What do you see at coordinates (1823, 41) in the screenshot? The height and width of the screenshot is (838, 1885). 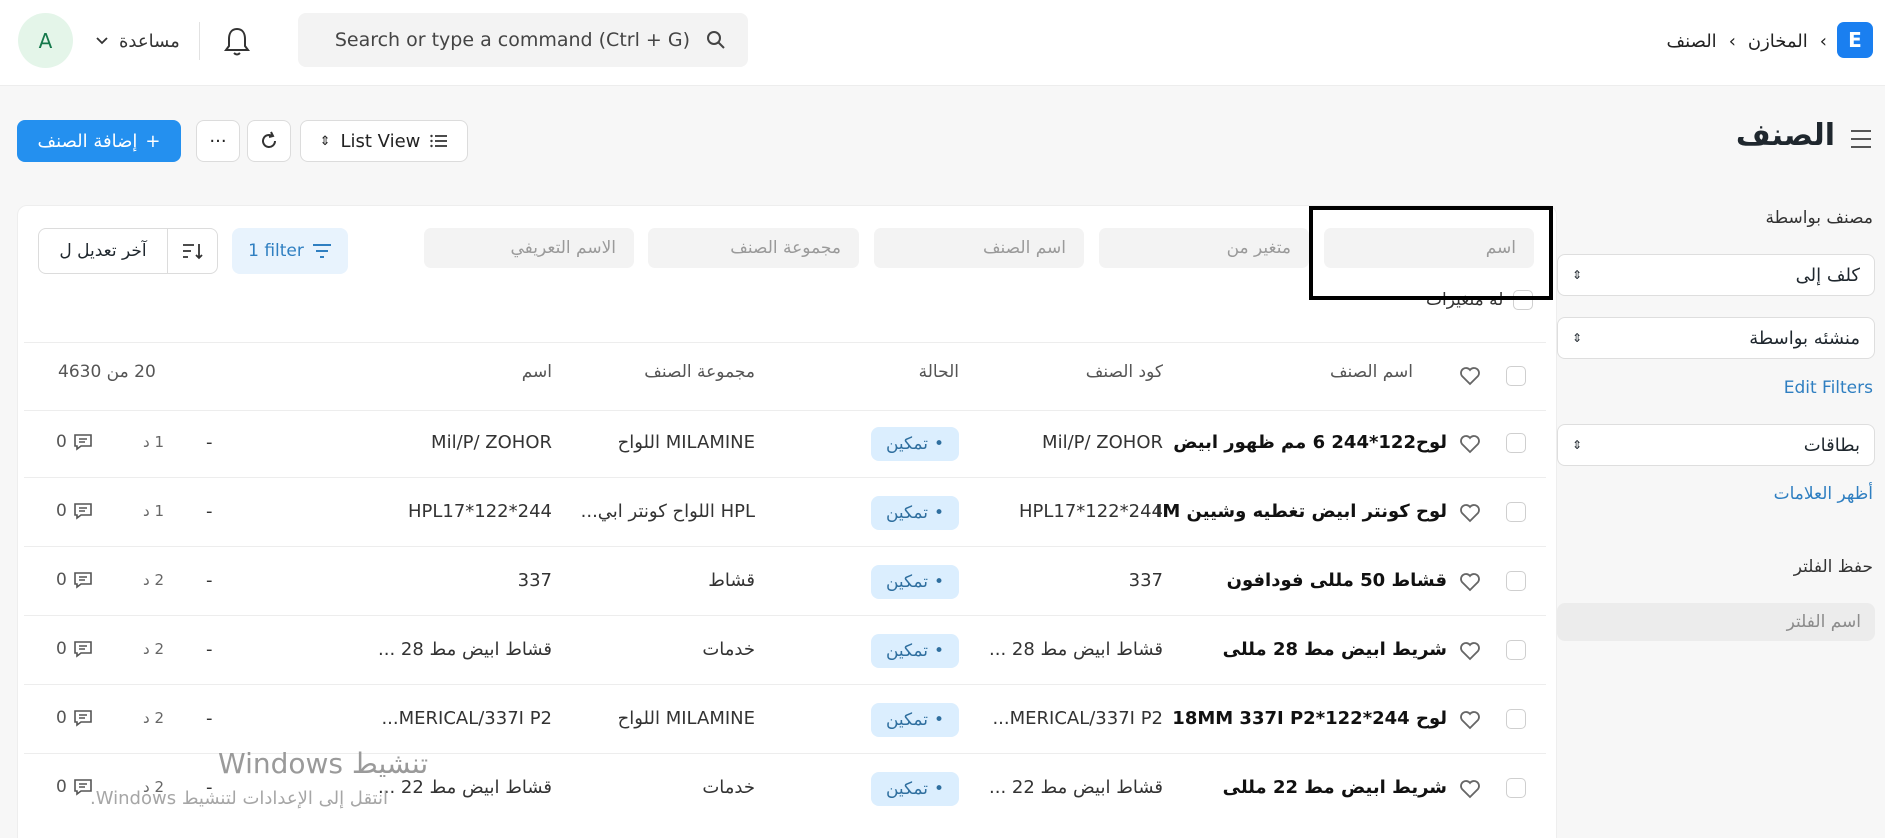 I see `breadcrumb-chevron-icon: ›` at bounding box center [1823, 41].